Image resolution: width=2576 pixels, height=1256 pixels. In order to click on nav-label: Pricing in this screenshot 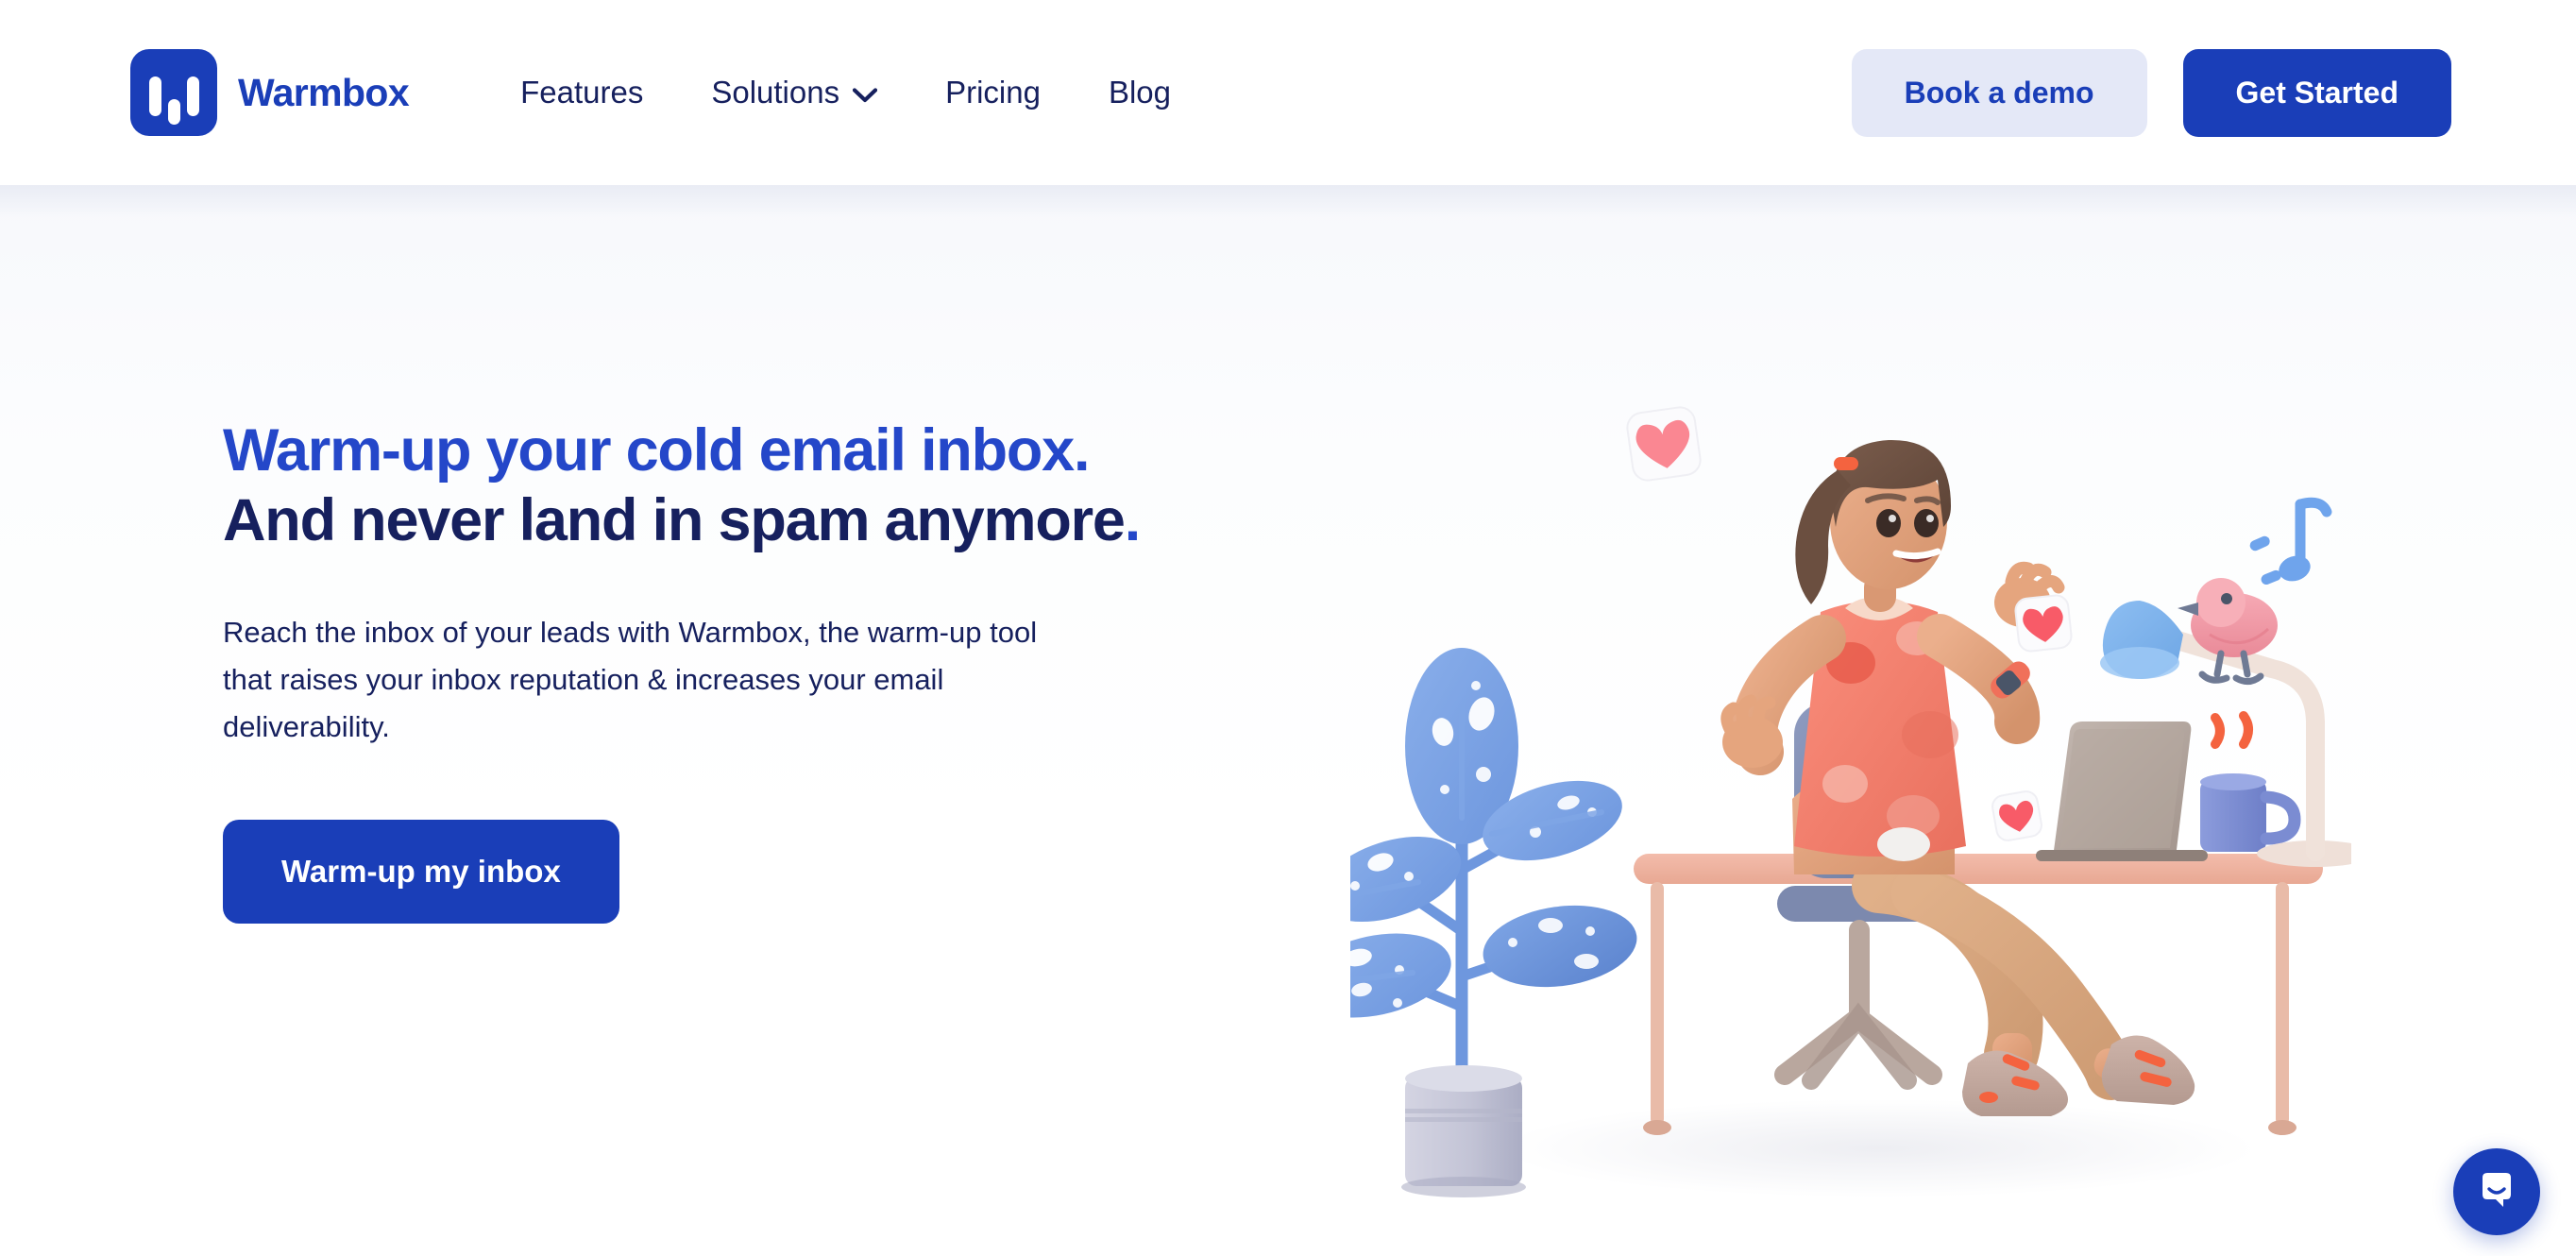, I will do `click(993, 92)`.